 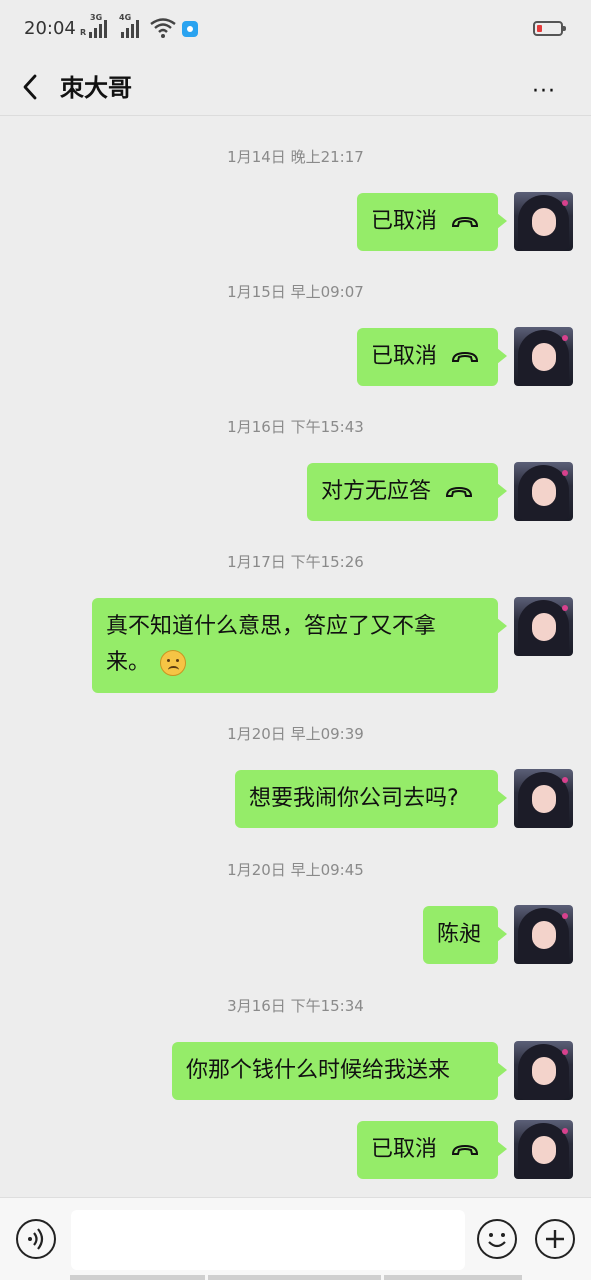 I want to click on battery-icon, so click(x=549, y=28).